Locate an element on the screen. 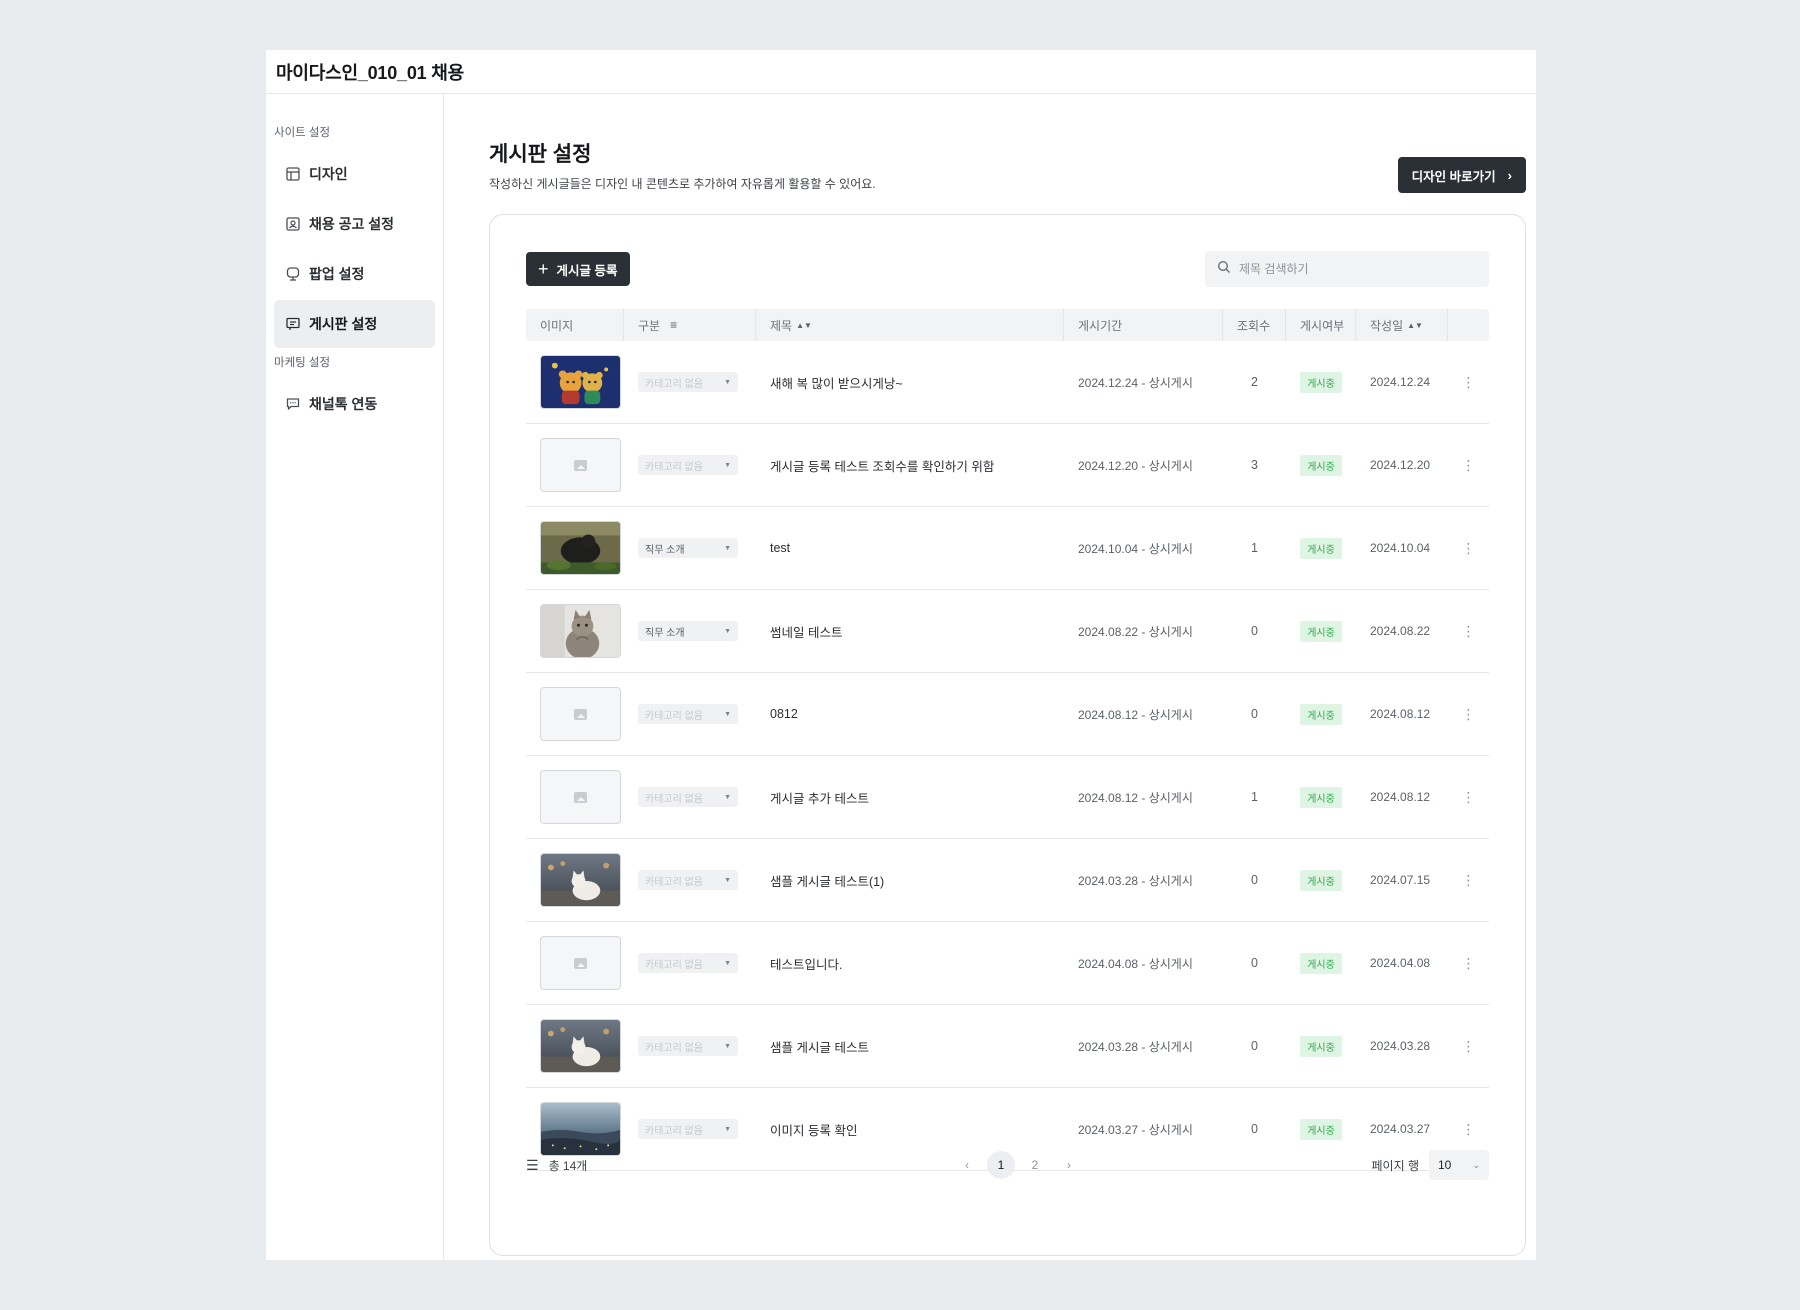 This screenshot has height=1310, width=1800. cell-date: 2024.03.28 is located at coordinates (1402, 1046).